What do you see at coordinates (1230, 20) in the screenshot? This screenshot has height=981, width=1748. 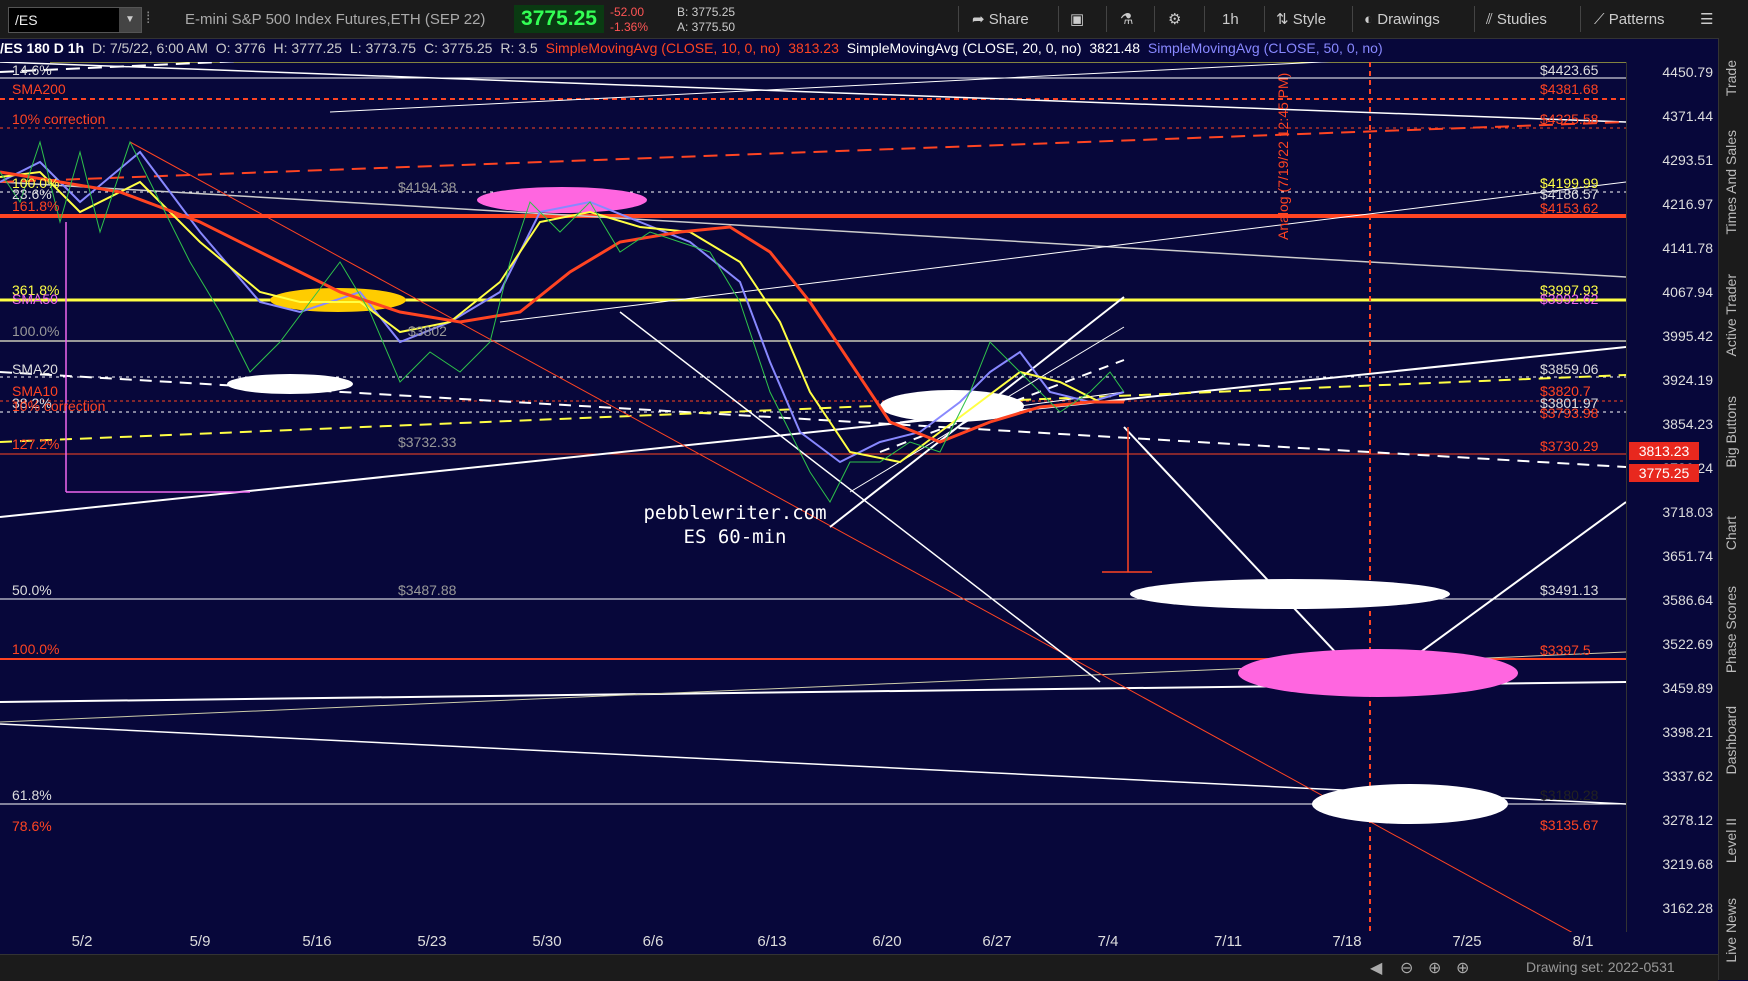 I see `aggregation-button: 1h` at bounding box center [1230, 20].